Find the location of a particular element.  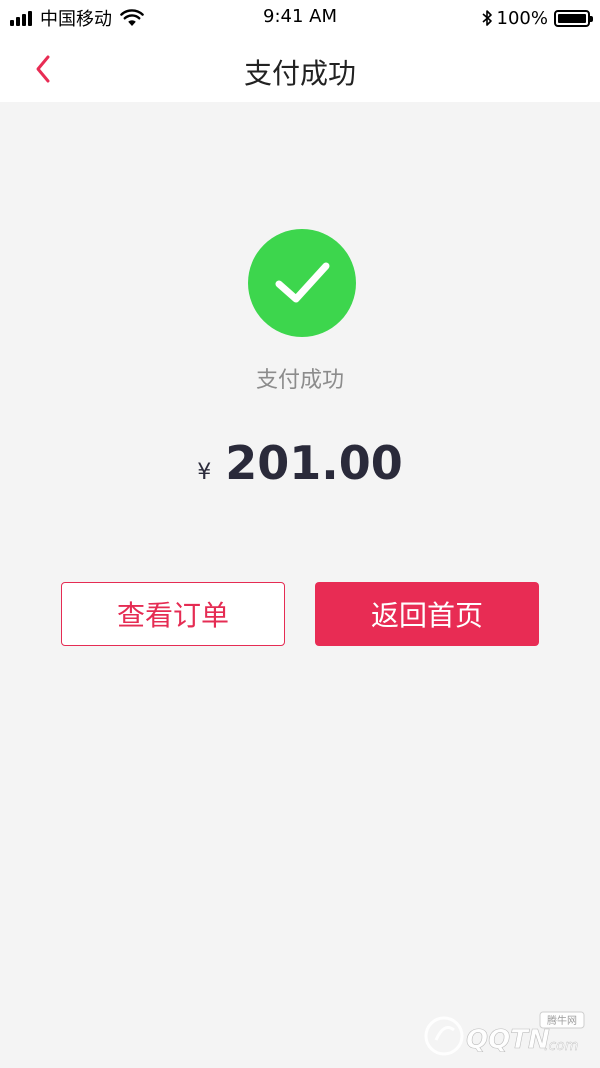

payment-amount: ¥ 201.00 is located at coordinates (300, 463).